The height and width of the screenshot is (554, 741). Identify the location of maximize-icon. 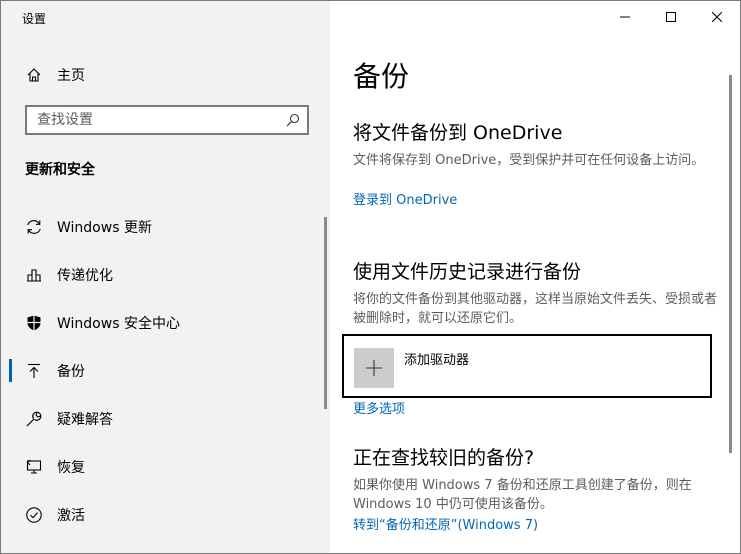
(671, 17).